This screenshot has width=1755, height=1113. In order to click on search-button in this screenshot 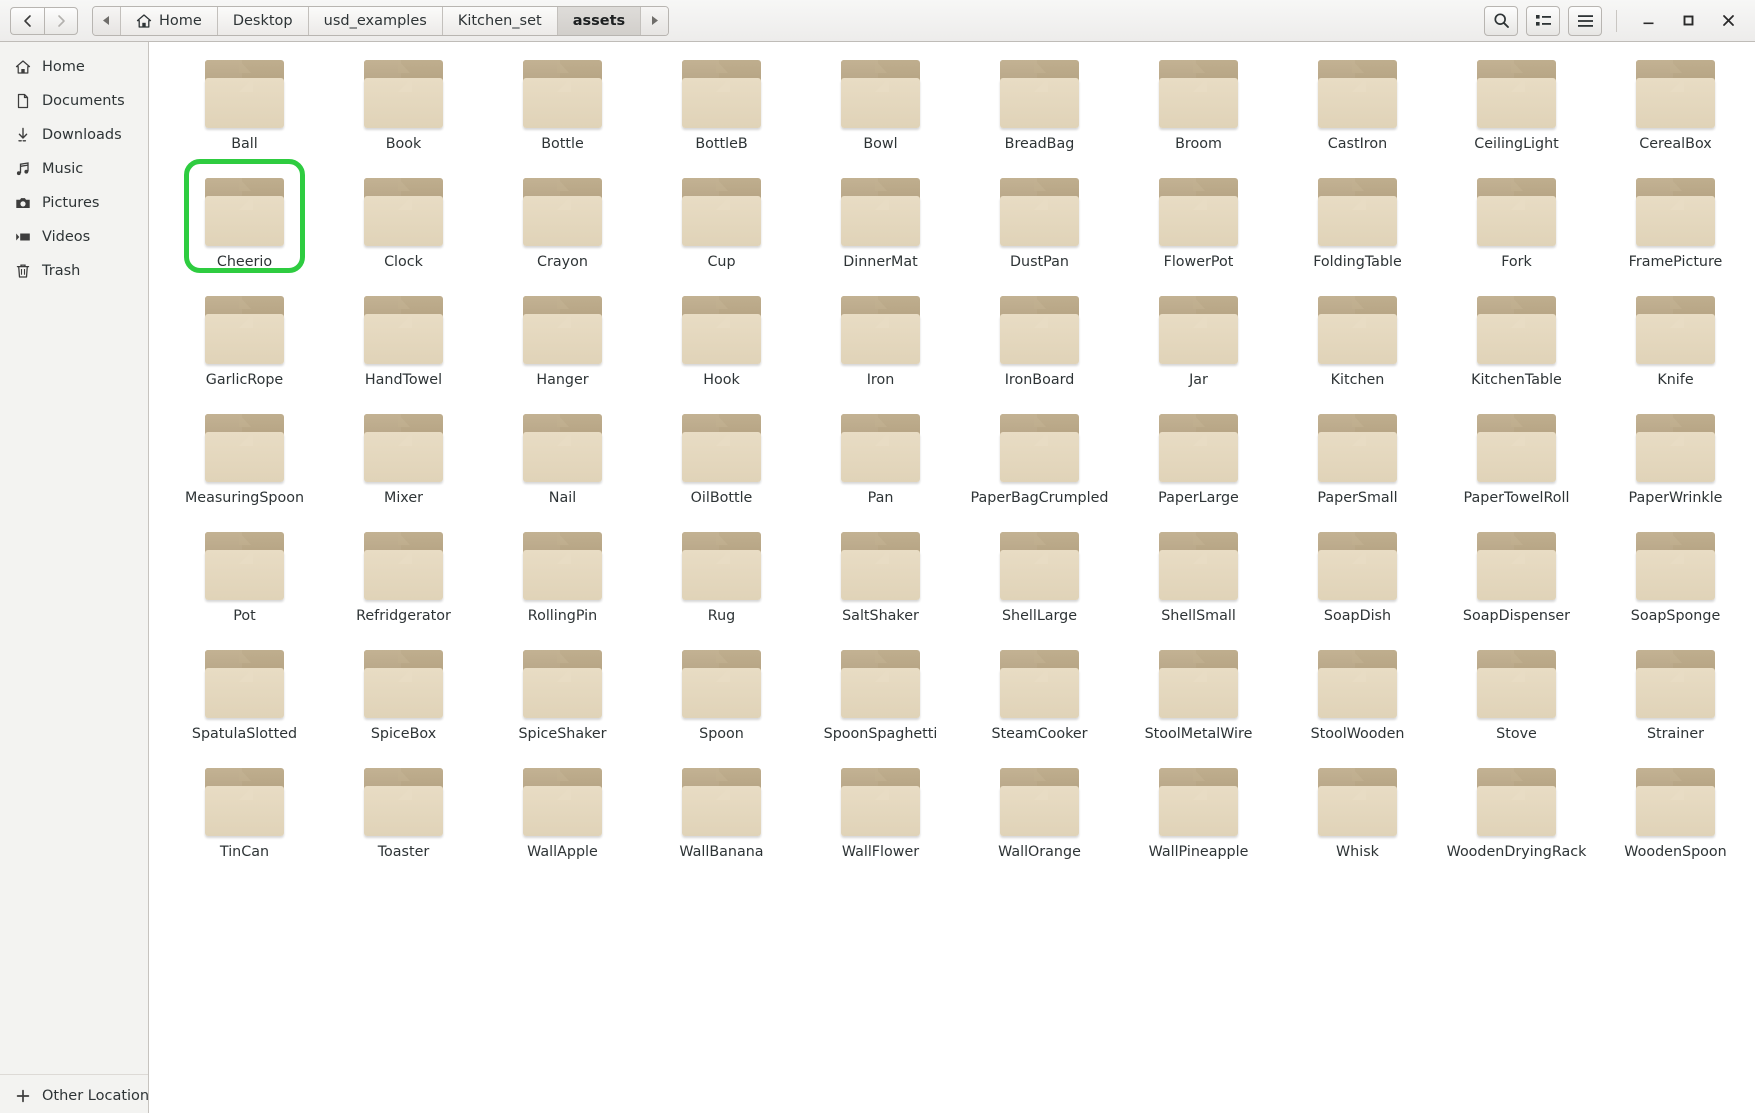, I will do `click(1501, 20)`.